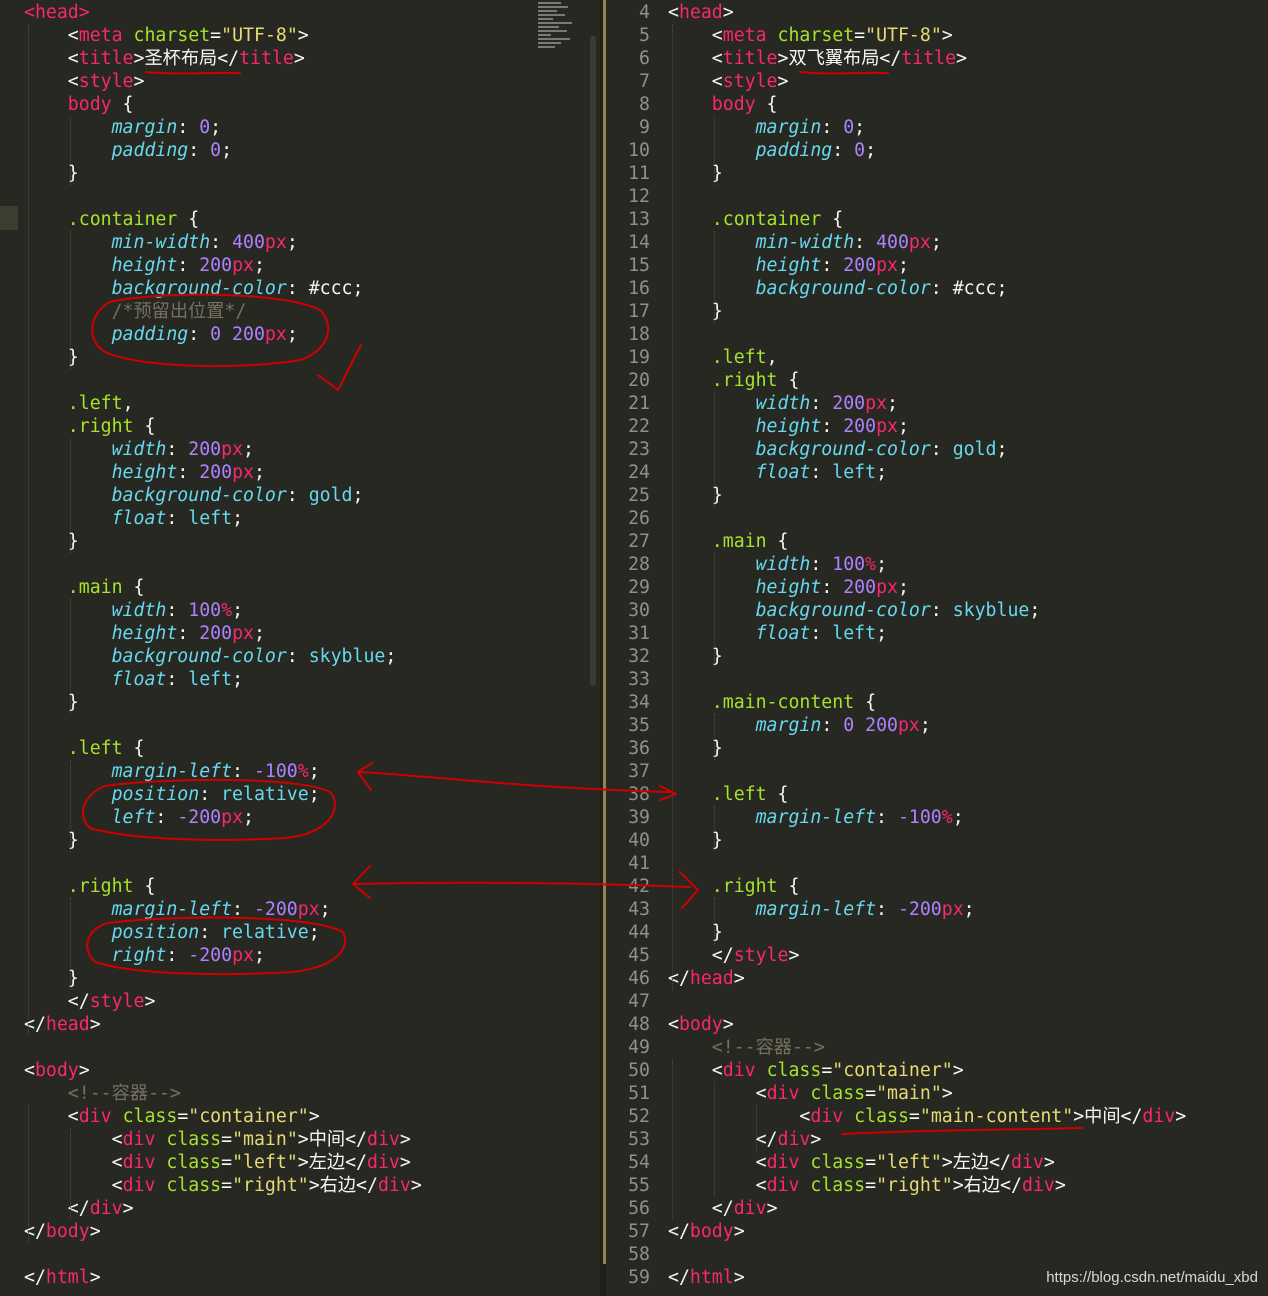 The height and width of the screenshot is (1296, 1268). What do you see at coordinates (164, 58) in the screenshot?
I see `code-line: <title>圣杯布局</title>` at bounding box center [164, 58].